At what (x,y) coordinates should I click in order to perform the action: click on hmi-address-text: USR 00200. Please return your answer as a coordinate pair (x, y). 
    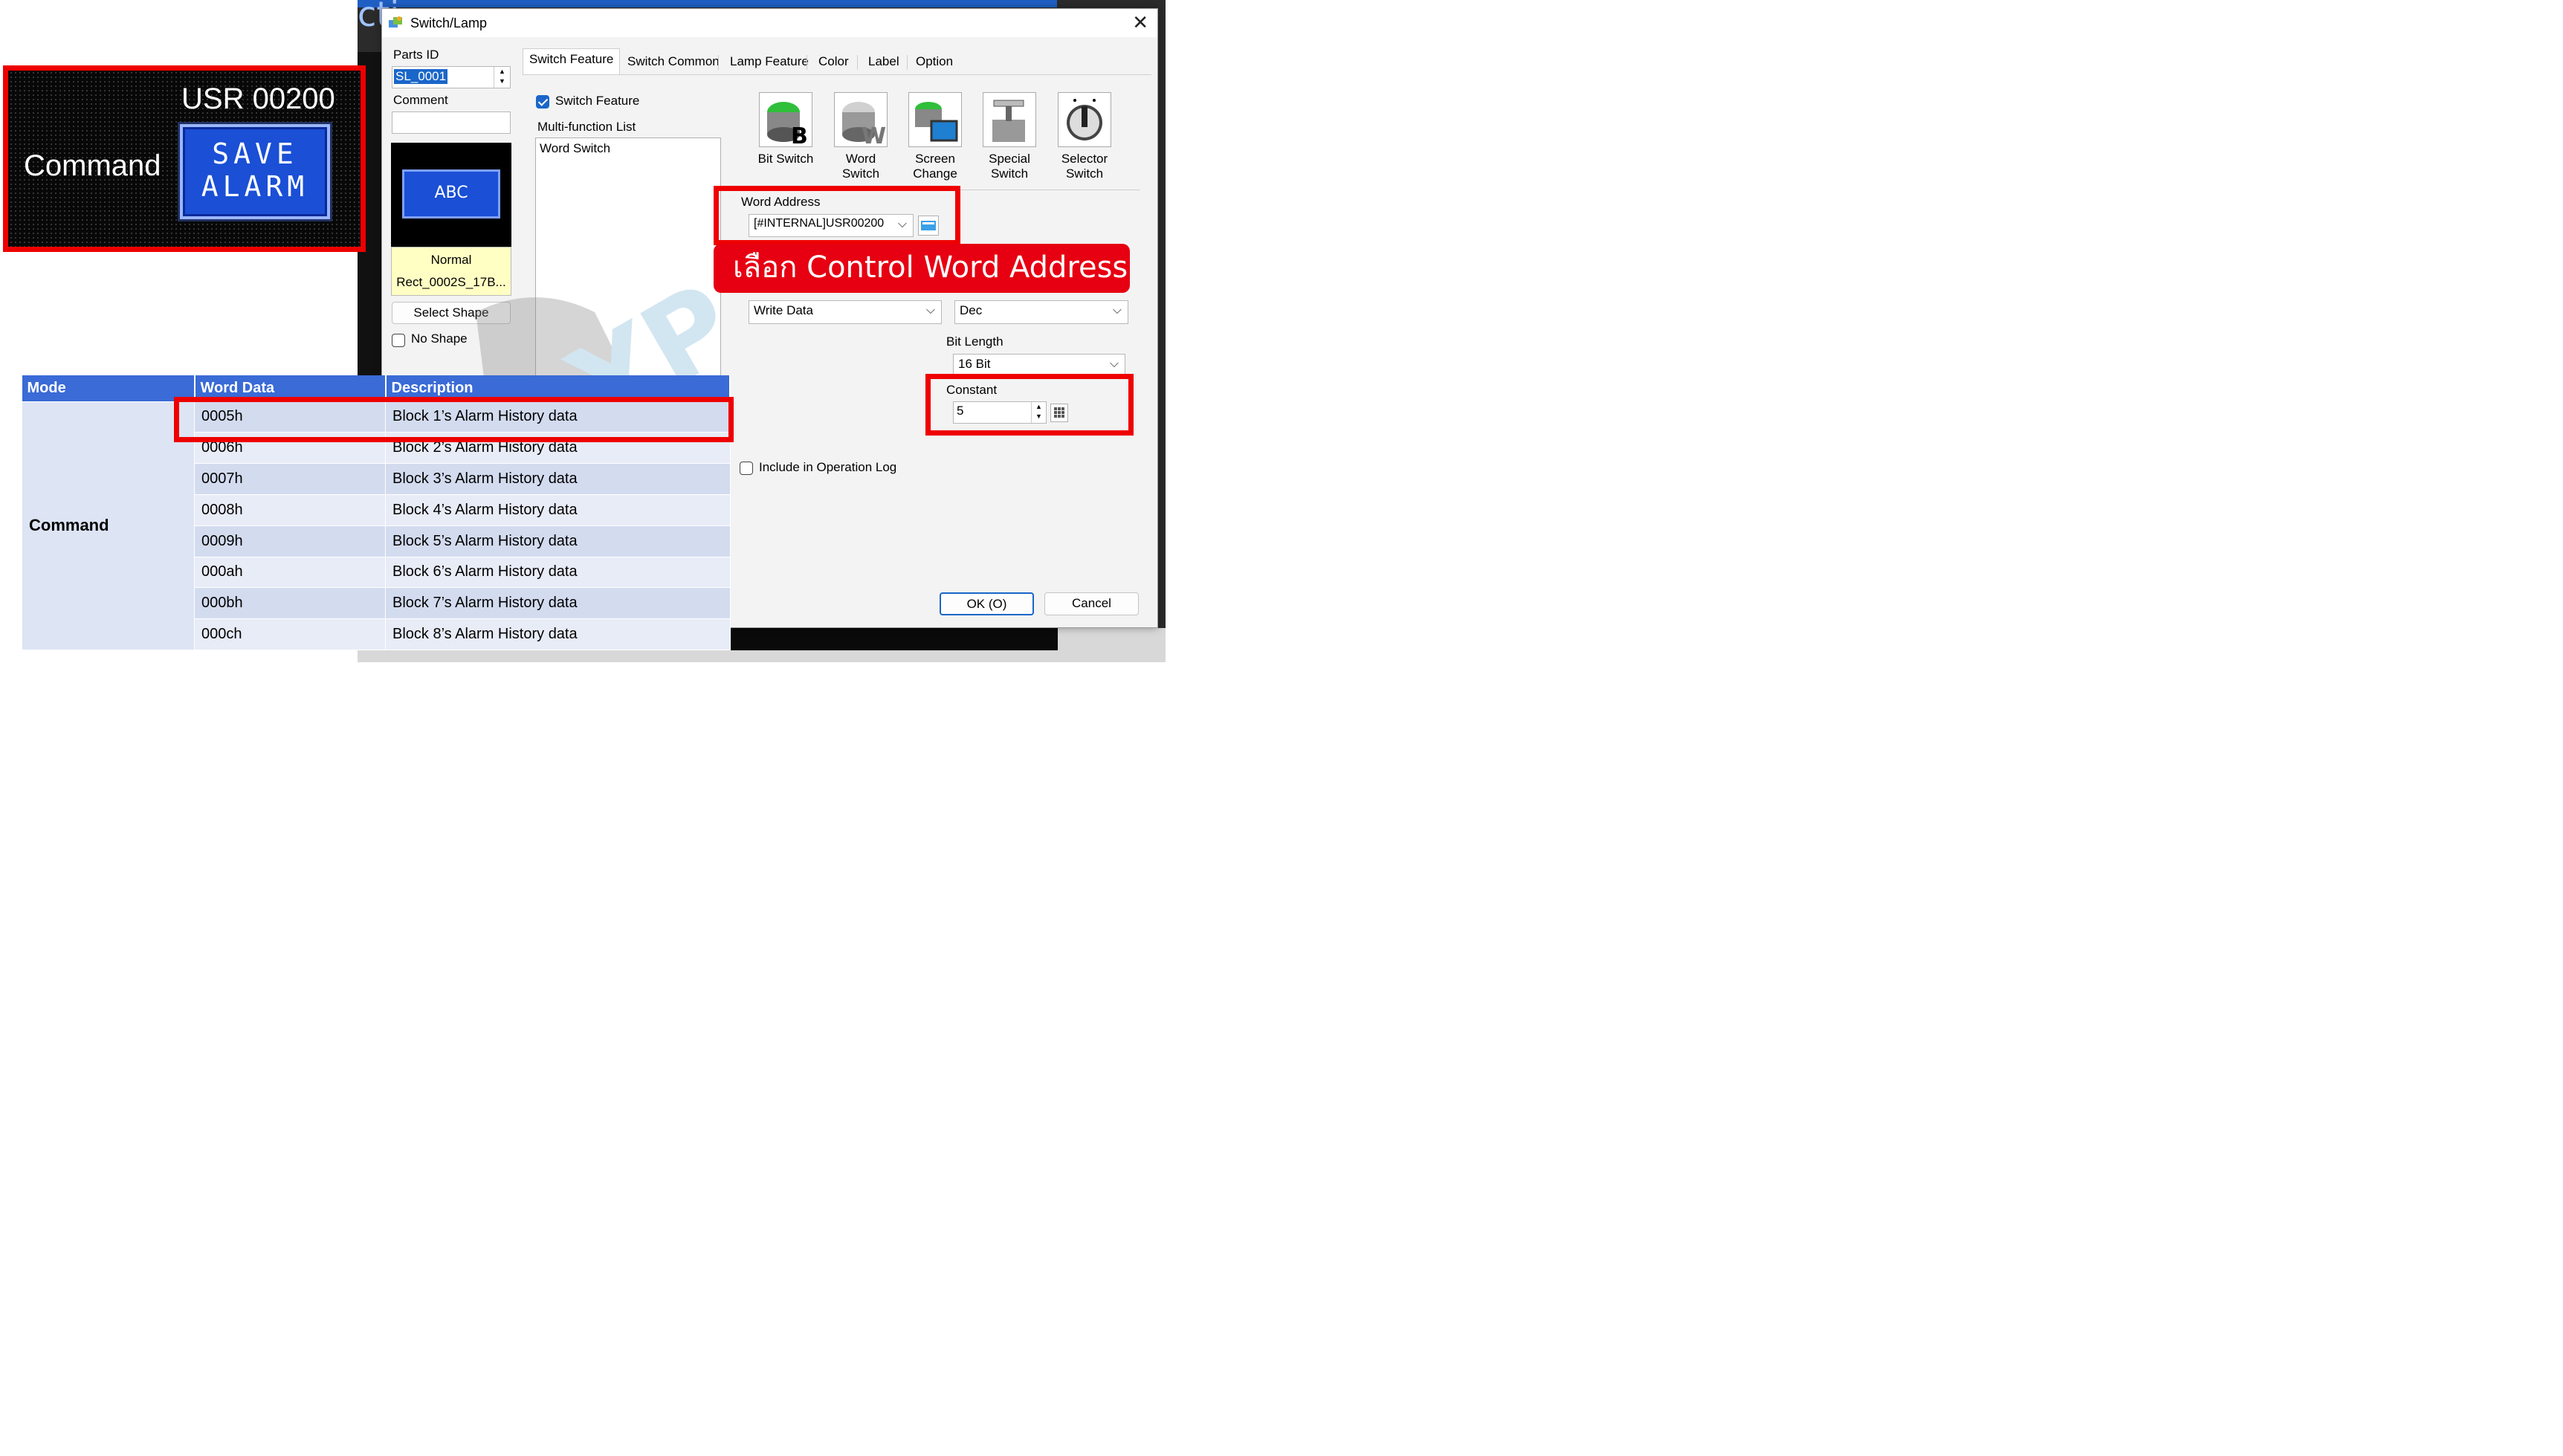
    Looking at the image, I should click on (258, 99).